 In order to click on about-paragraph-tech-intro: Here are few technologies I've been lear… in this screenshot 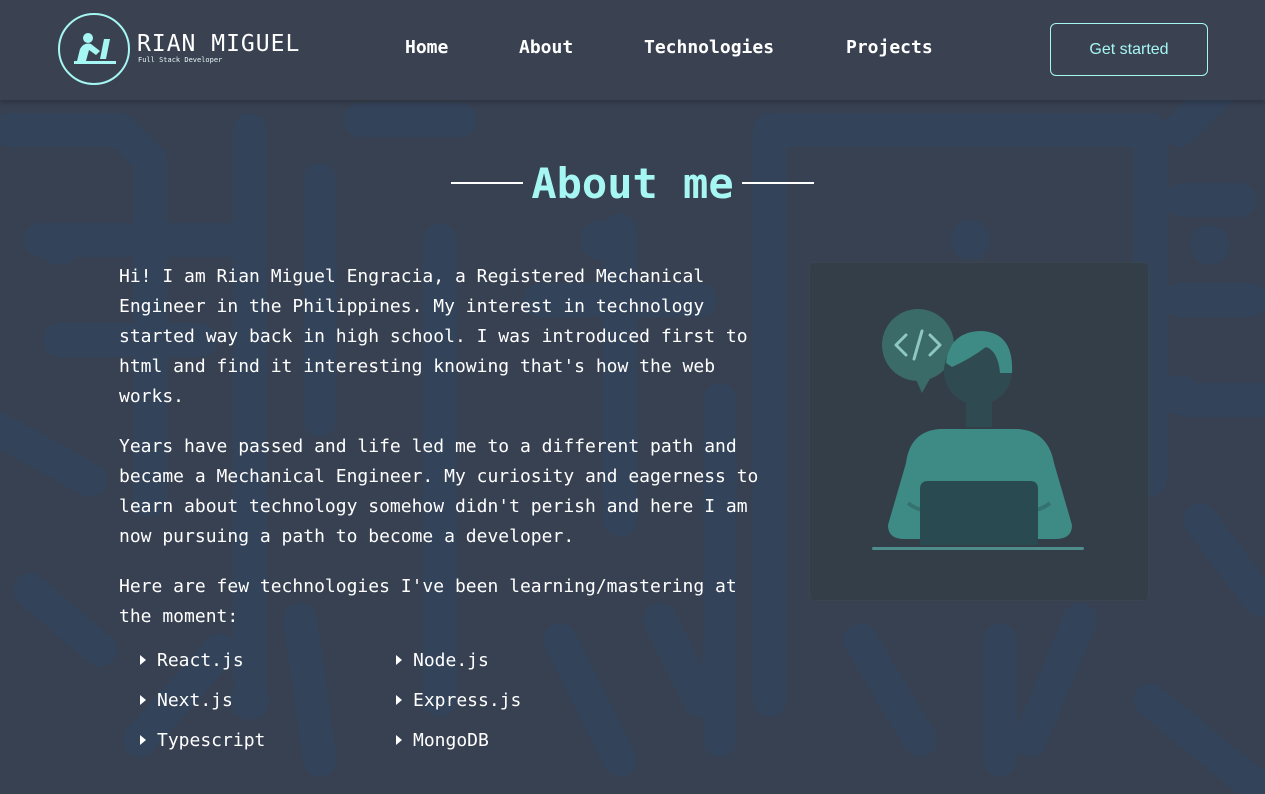, I will do `click(428, 601)`.